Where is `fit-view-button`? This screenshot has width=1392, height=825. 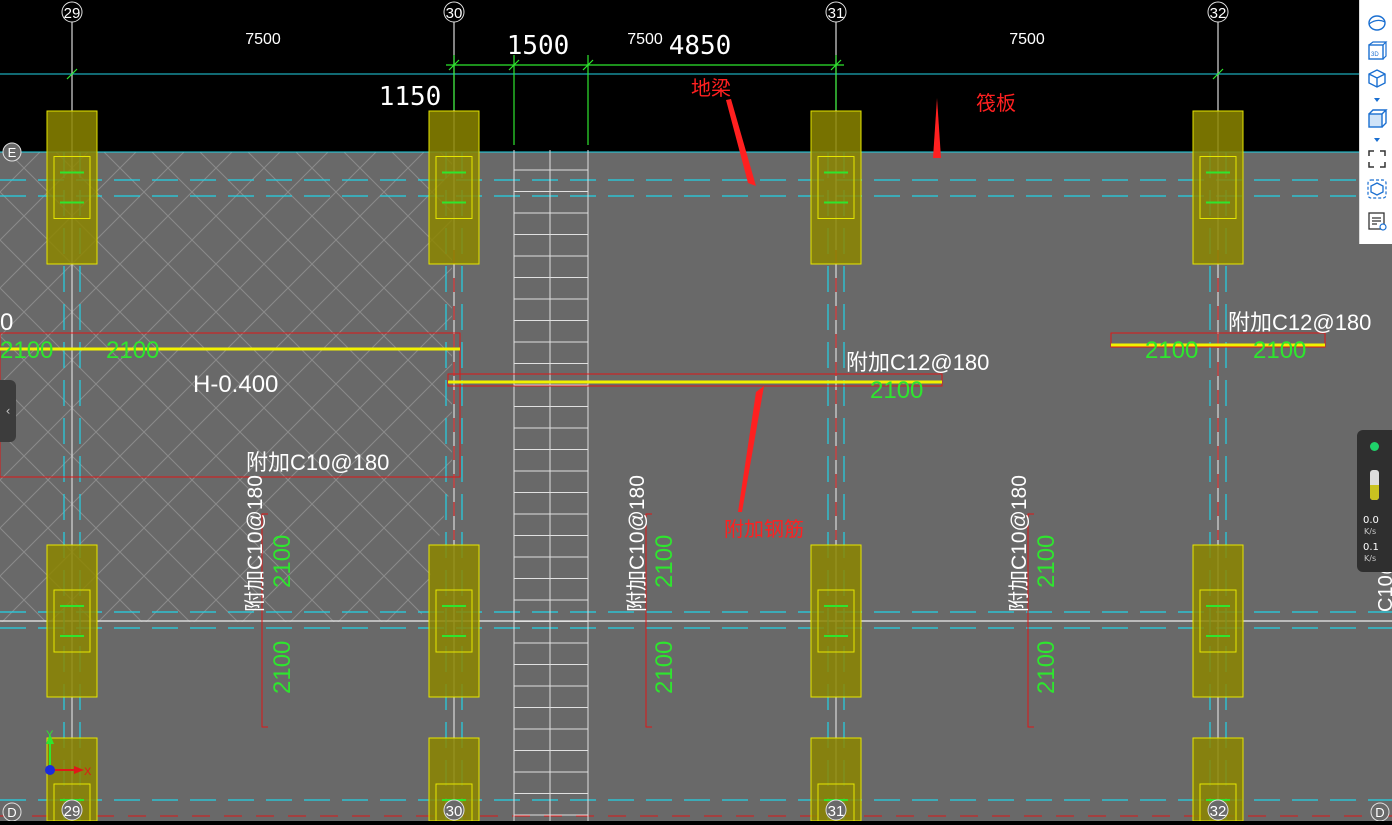 fit-view-button is located at coordinates (1376, 159).